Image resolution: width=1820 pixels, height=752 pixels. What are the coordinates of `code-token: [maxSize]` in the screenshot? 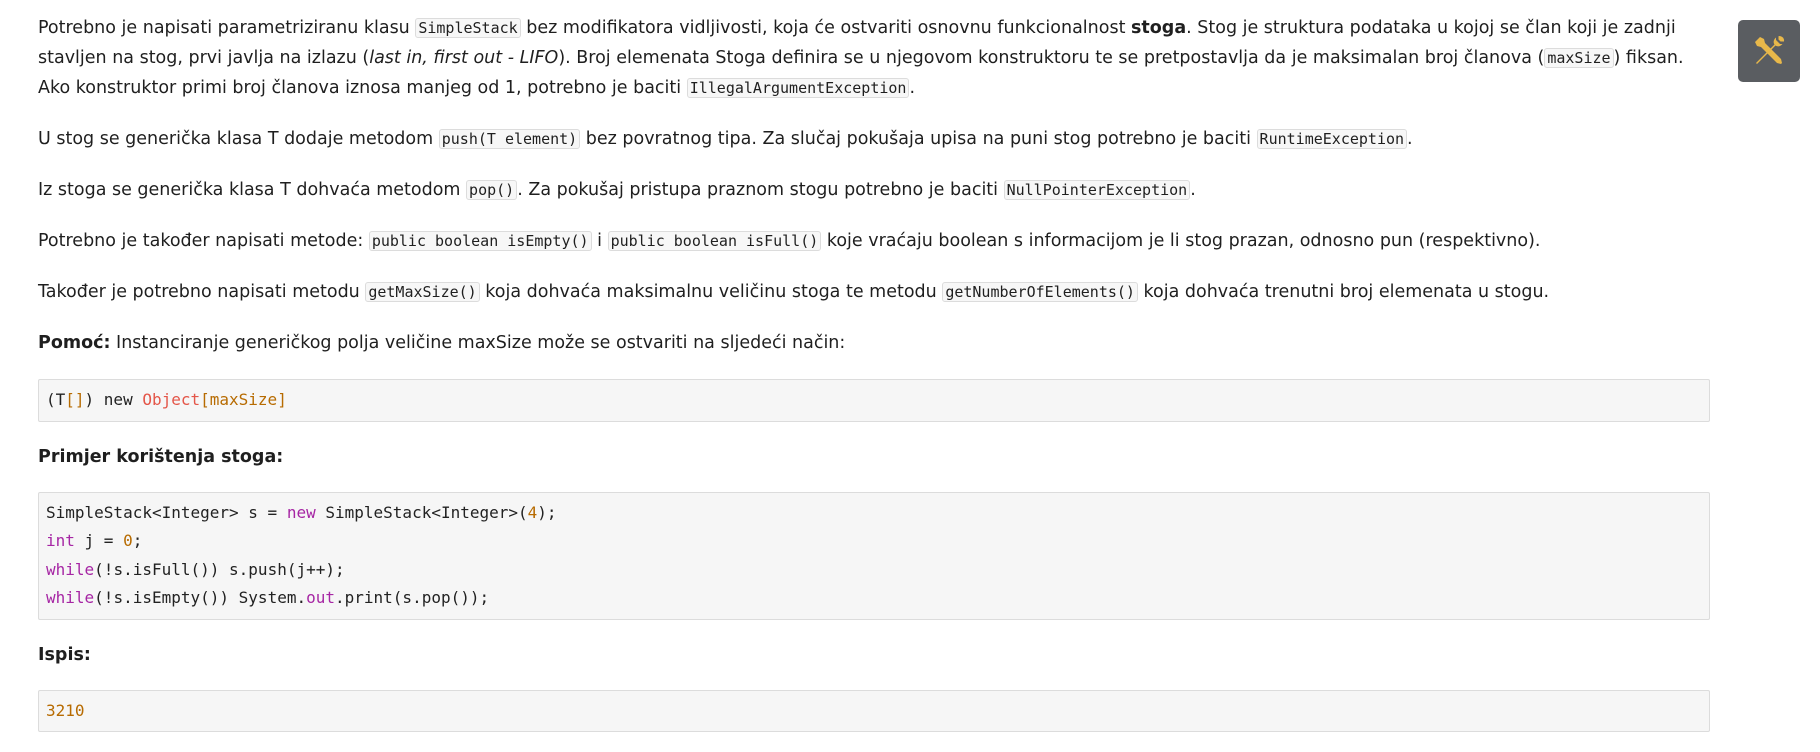 It's located at (243, 399).